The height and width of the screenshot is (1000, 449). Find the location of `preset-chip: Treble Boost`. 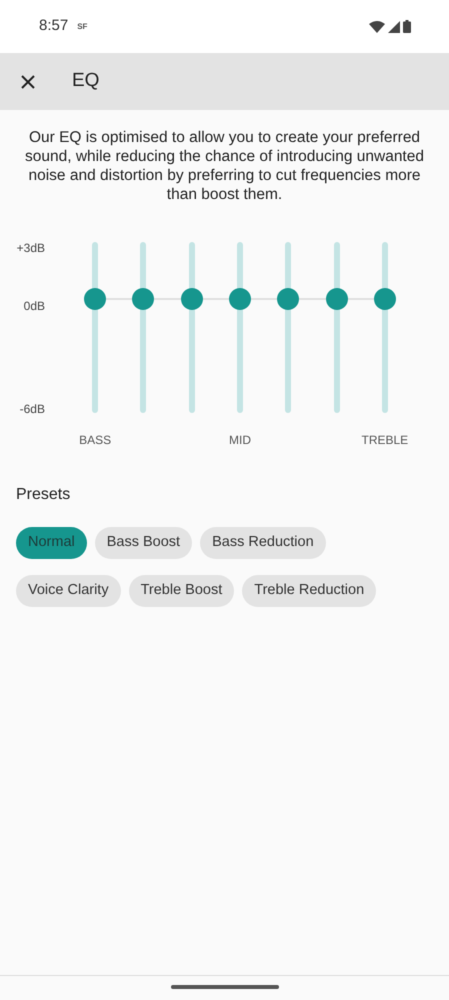

preset-chip: Treble Boost is located at coordinates (181, 591).